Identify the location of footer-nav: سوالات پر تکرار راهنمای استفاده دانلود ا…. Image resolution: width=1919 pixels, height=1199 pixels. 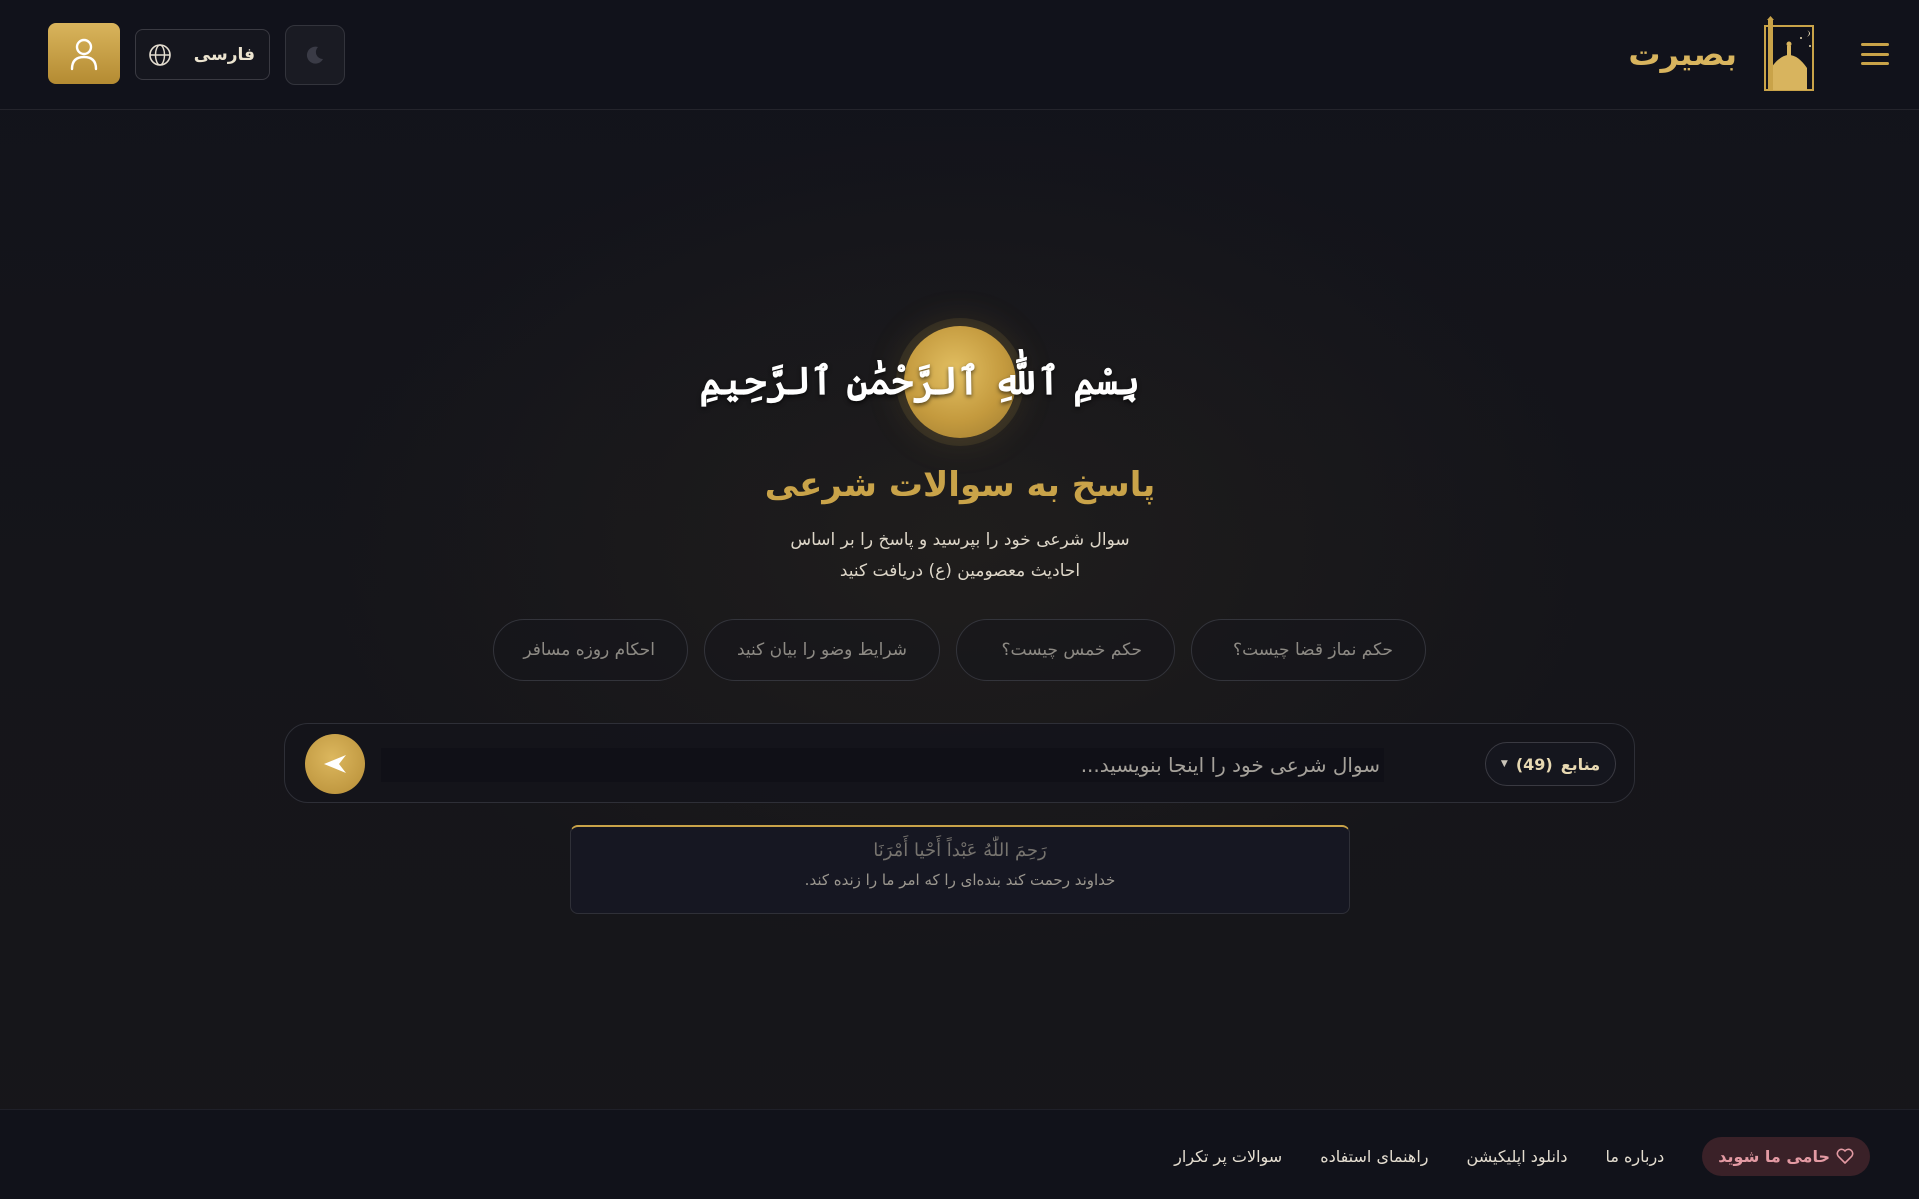
(1522, 1156).